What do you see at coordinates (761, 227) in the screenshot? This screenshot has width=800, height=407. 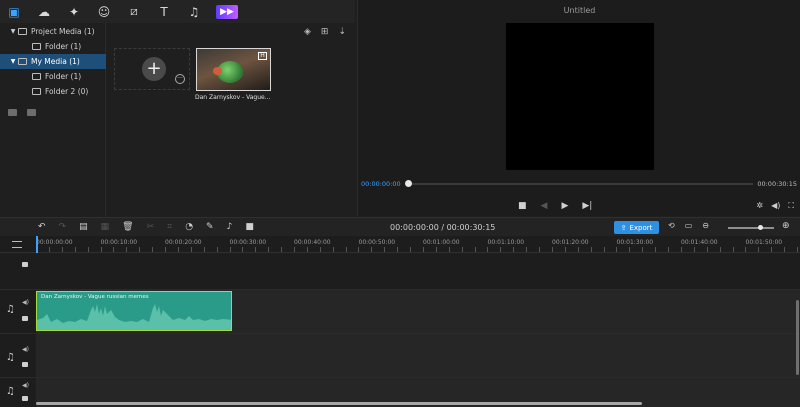 I see `zoom-slider-handle` at bounding box center [761, 227].